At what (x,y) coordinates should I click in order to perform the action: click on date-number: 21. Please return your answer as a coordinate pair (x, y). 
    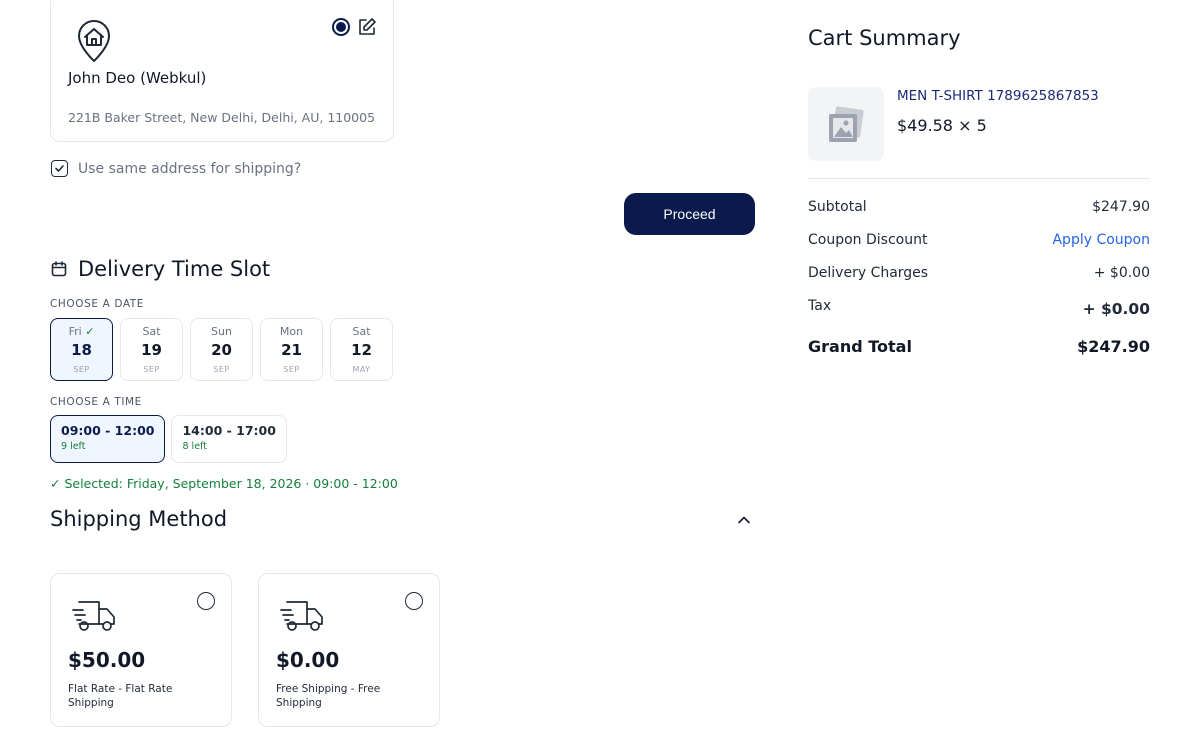
    Looking at the image, I should click on (291, 350).